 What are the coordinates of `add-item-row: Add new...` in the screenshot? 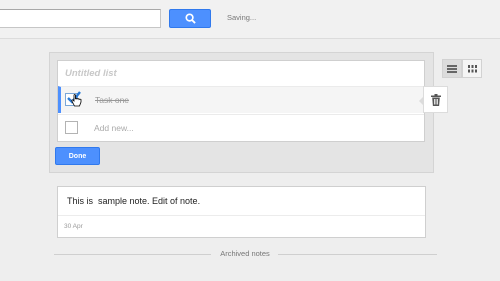 It's located at (241, 127).